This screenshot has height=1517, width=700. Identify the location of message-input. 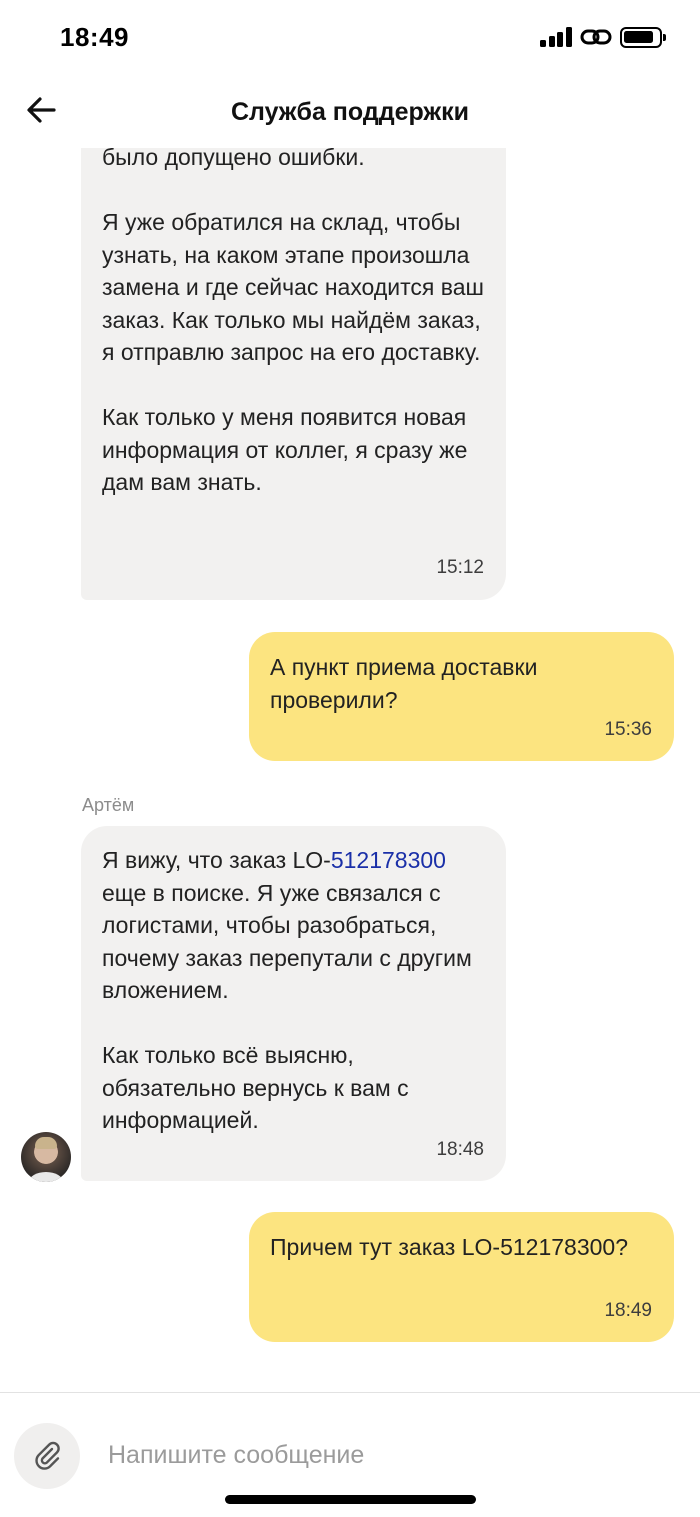
(388, 1455).